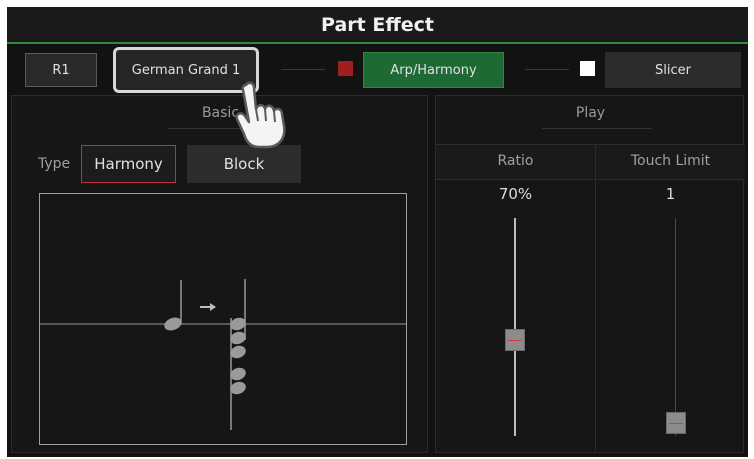  I want to click on arp-harmony-button: Arp/Harmony, so click(433, 70).